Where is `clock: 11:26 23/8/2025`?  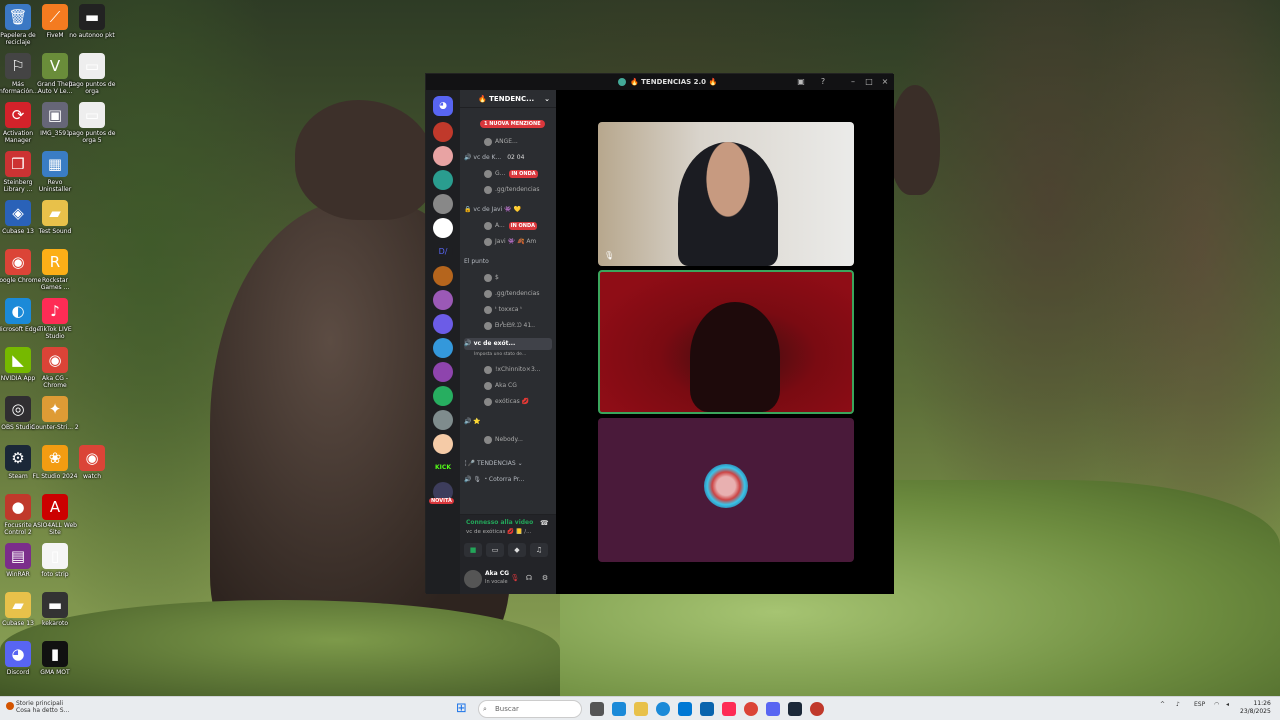 clock: 11:26 23/8/2025 is located at coordinates (1255, 708).